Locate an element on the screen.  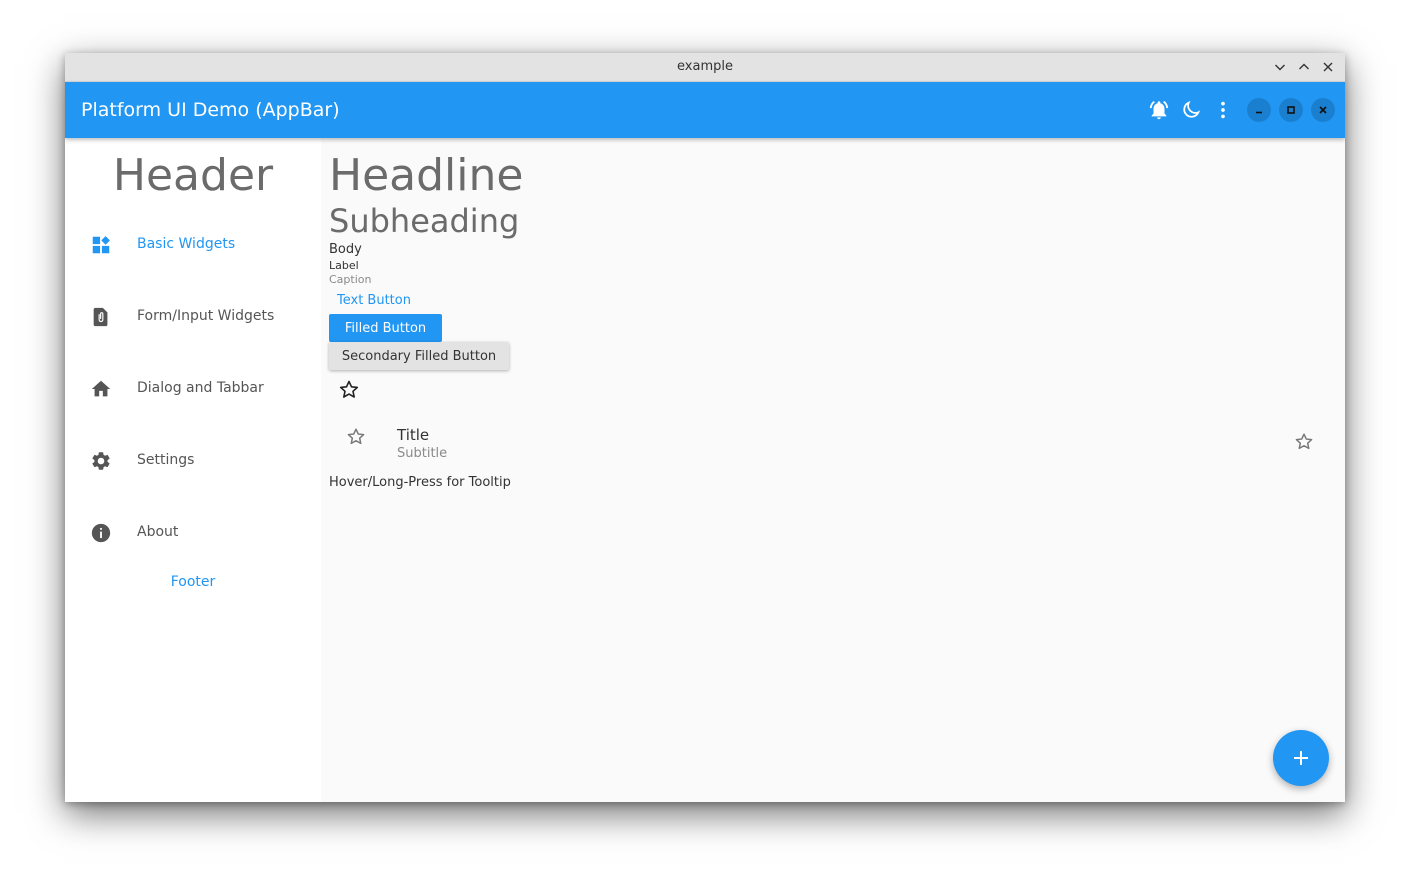
notifications-button is located at coordinates (1159, 110).